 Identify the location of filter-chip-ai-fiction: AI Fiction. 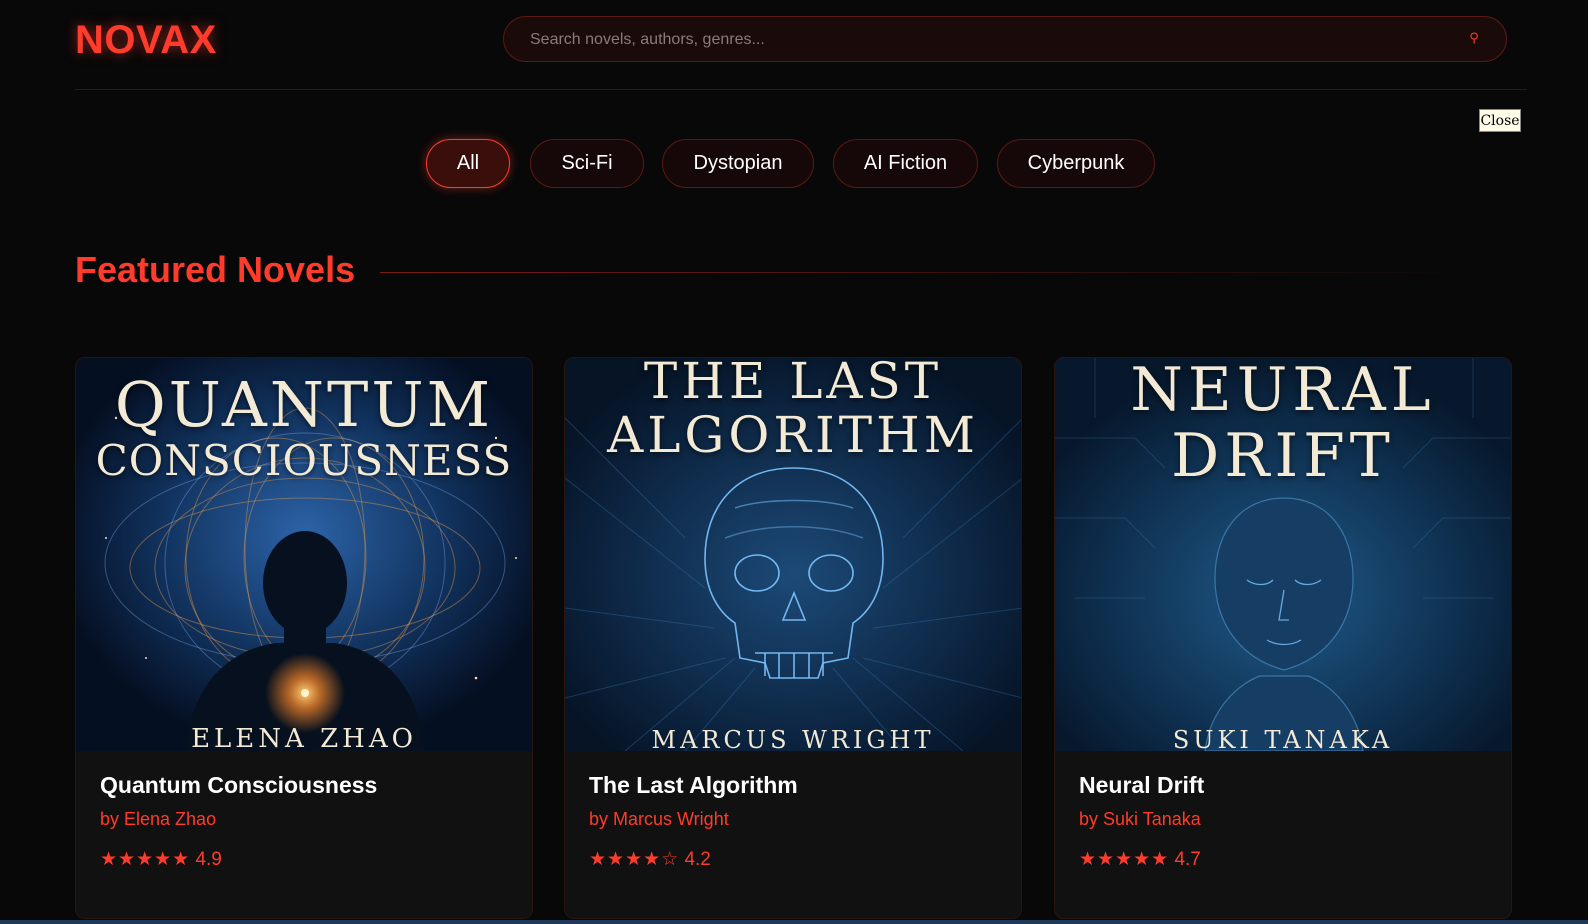
(905, 163).